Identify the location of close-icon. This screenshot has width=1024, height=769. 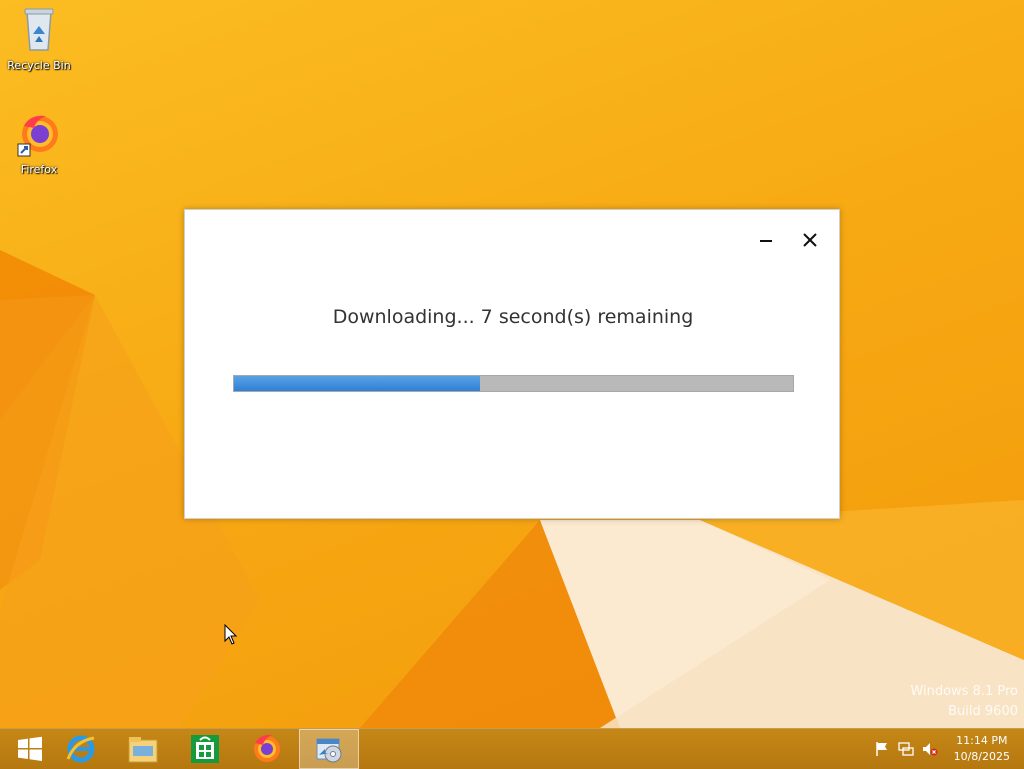
(810, 240).